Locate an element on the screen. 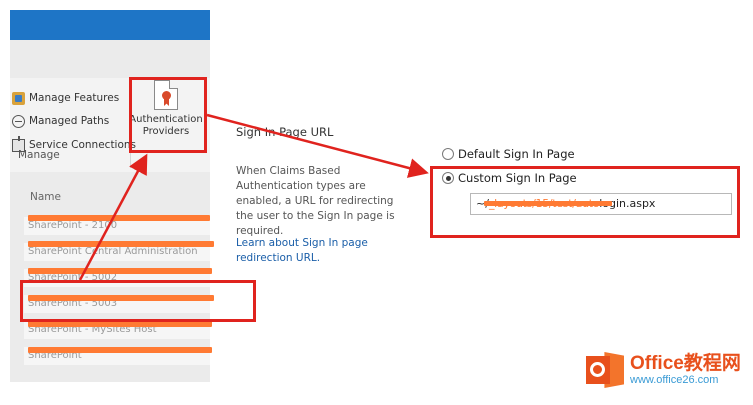  watermark-logo: Office教程网 www.office26.com is located at coordinates (663, 370).